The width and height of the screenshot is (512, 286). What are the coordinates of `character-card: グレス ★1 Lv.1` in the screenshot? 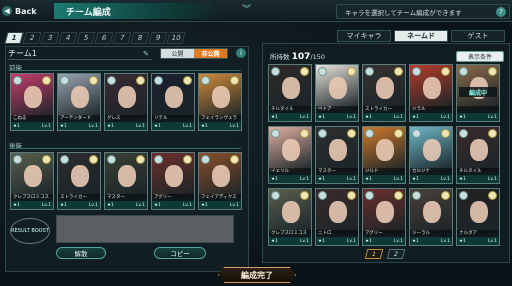 It's located at (126, 102).